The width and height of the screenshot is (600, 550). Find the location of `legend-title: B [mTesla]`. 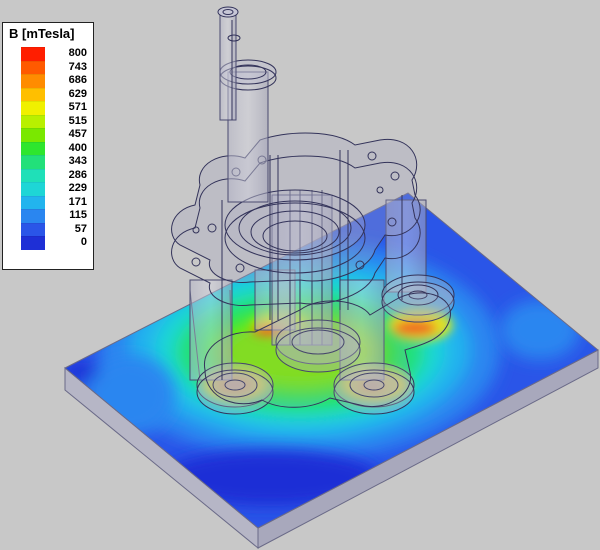

legend-title: B [mTesla] is located at coordinates (42, 33).